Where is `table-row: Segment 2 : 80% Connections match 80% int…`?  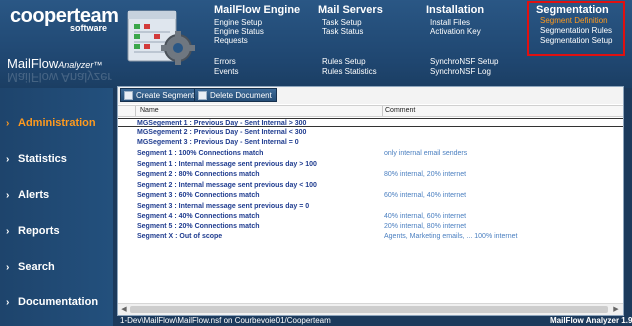
table-row: Segment 2 : 80% Connections match 80% int… is located at coordinates (370, 174).